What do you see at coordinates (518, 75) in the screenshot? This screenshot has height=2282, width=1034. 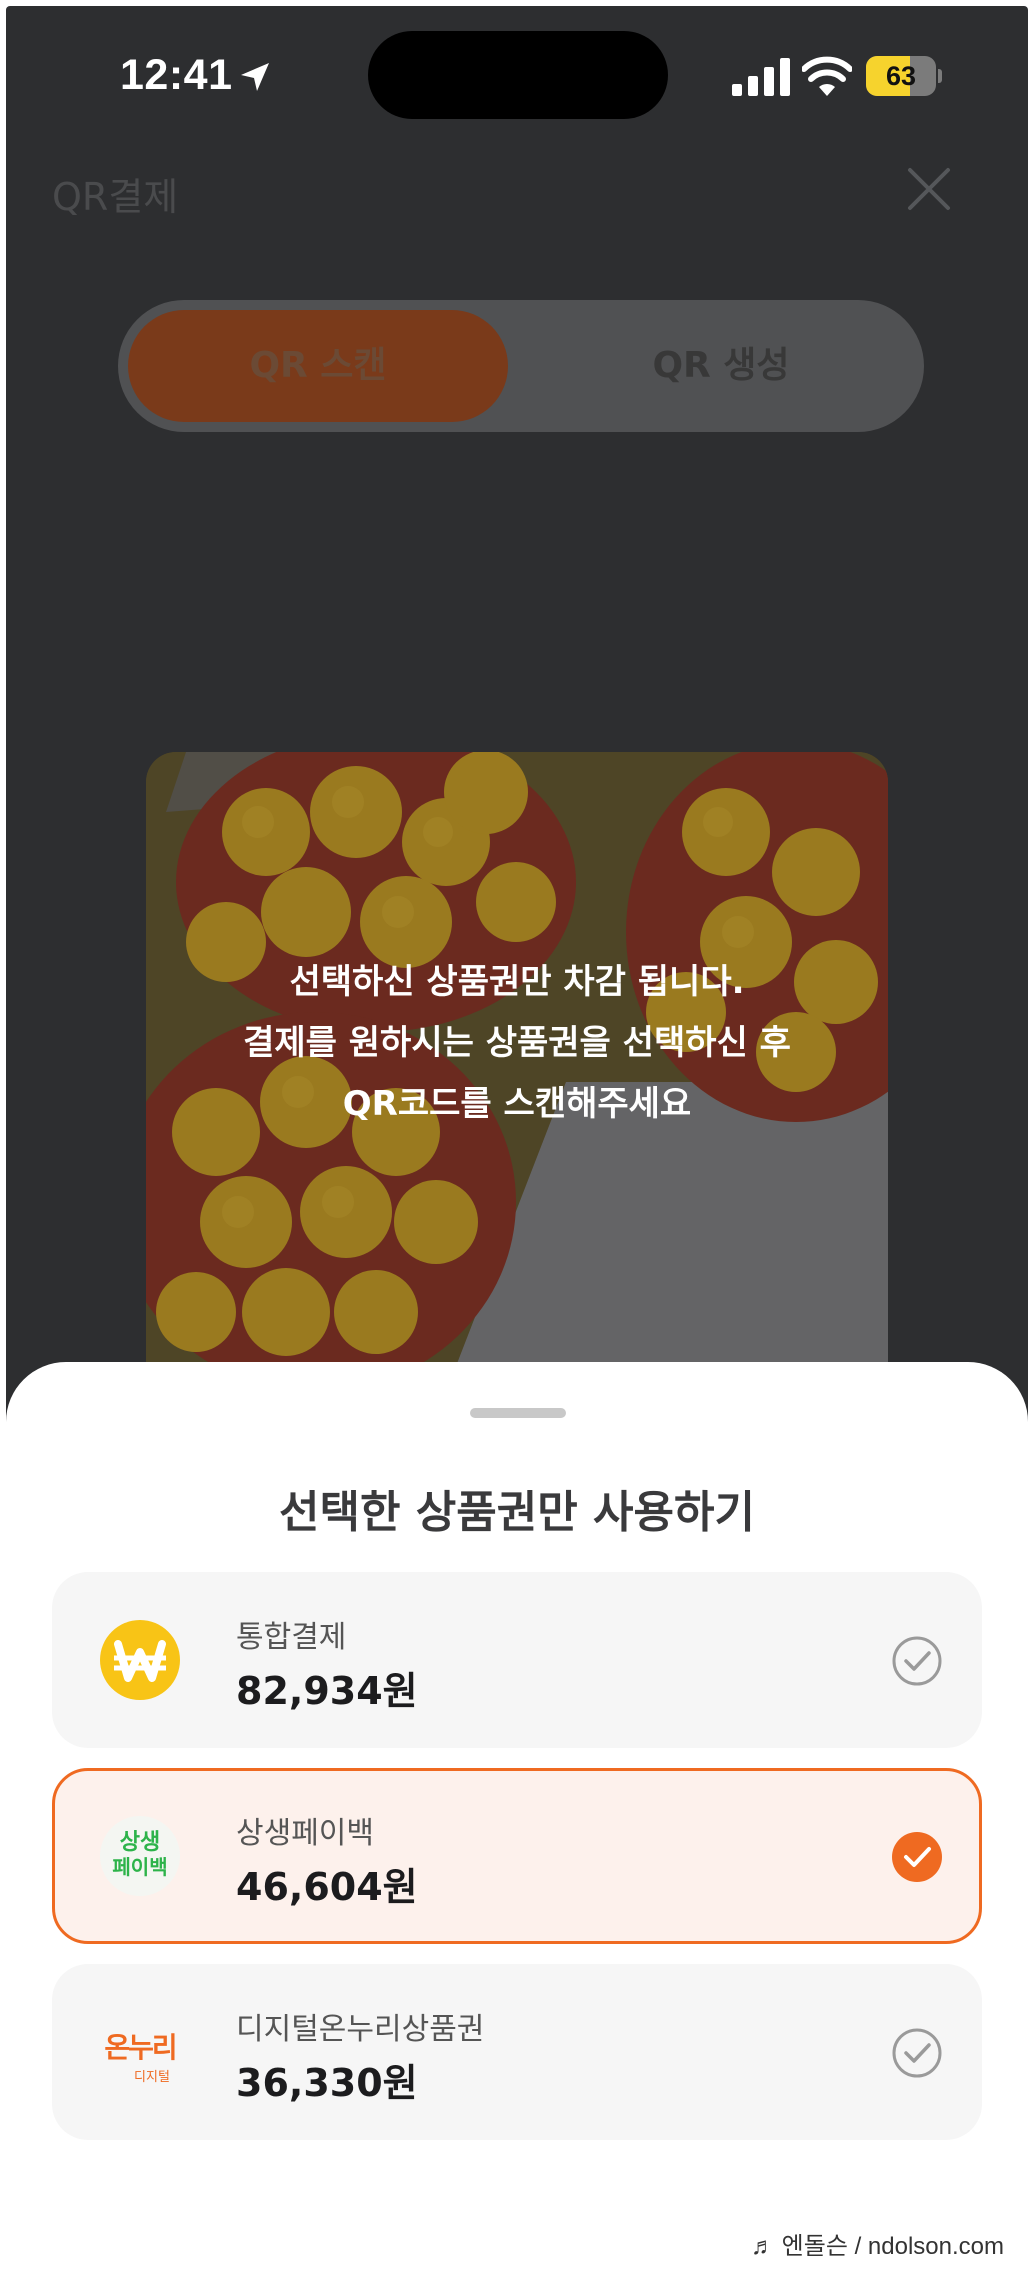 I see `dynamic-island` at bounding box center [518, 75].